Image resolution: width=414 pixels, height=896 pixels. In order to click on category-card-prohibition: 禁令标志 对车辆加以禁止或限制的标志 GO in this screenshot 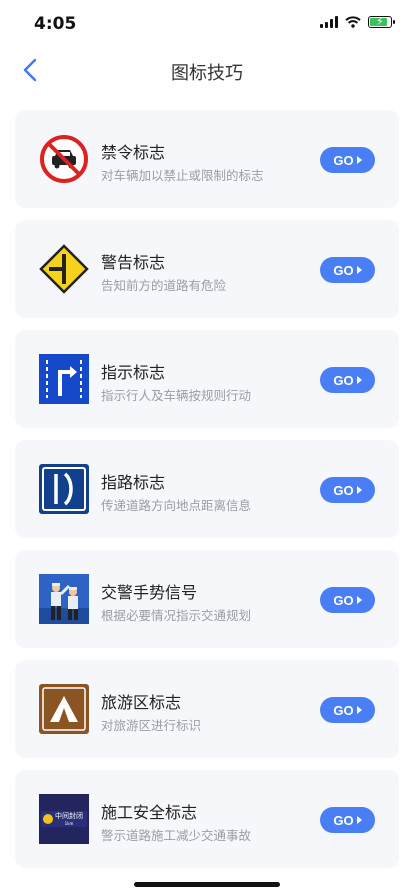, I will do `click(207, 159)`.